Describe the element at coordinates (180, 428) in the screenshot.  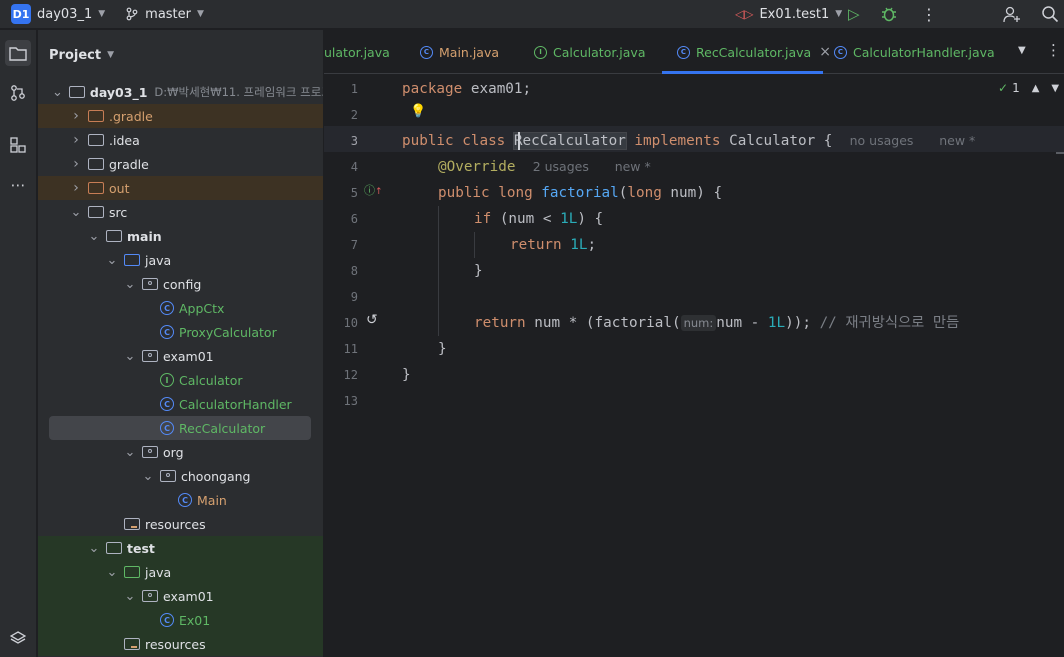
I see `tree-item: C RecCalculator` at that location.